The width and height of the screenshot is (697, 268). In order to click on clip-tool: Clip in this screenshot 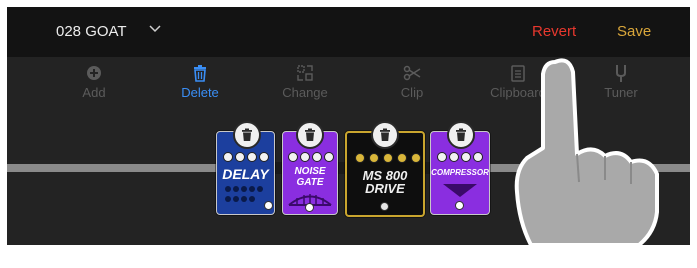, I will do `click(412, 81)`.